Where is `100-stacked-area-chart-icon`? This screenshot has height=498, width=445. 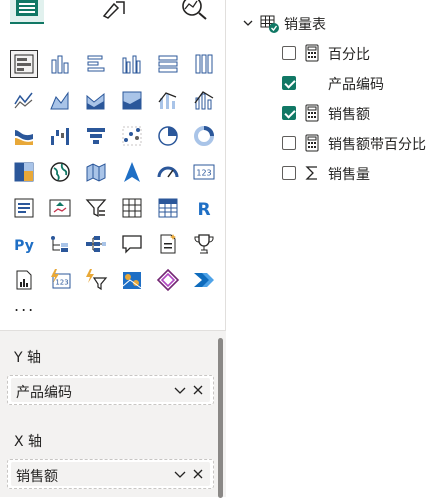 100-stacked-area-chart-icon is located at coordinates (132, 100).